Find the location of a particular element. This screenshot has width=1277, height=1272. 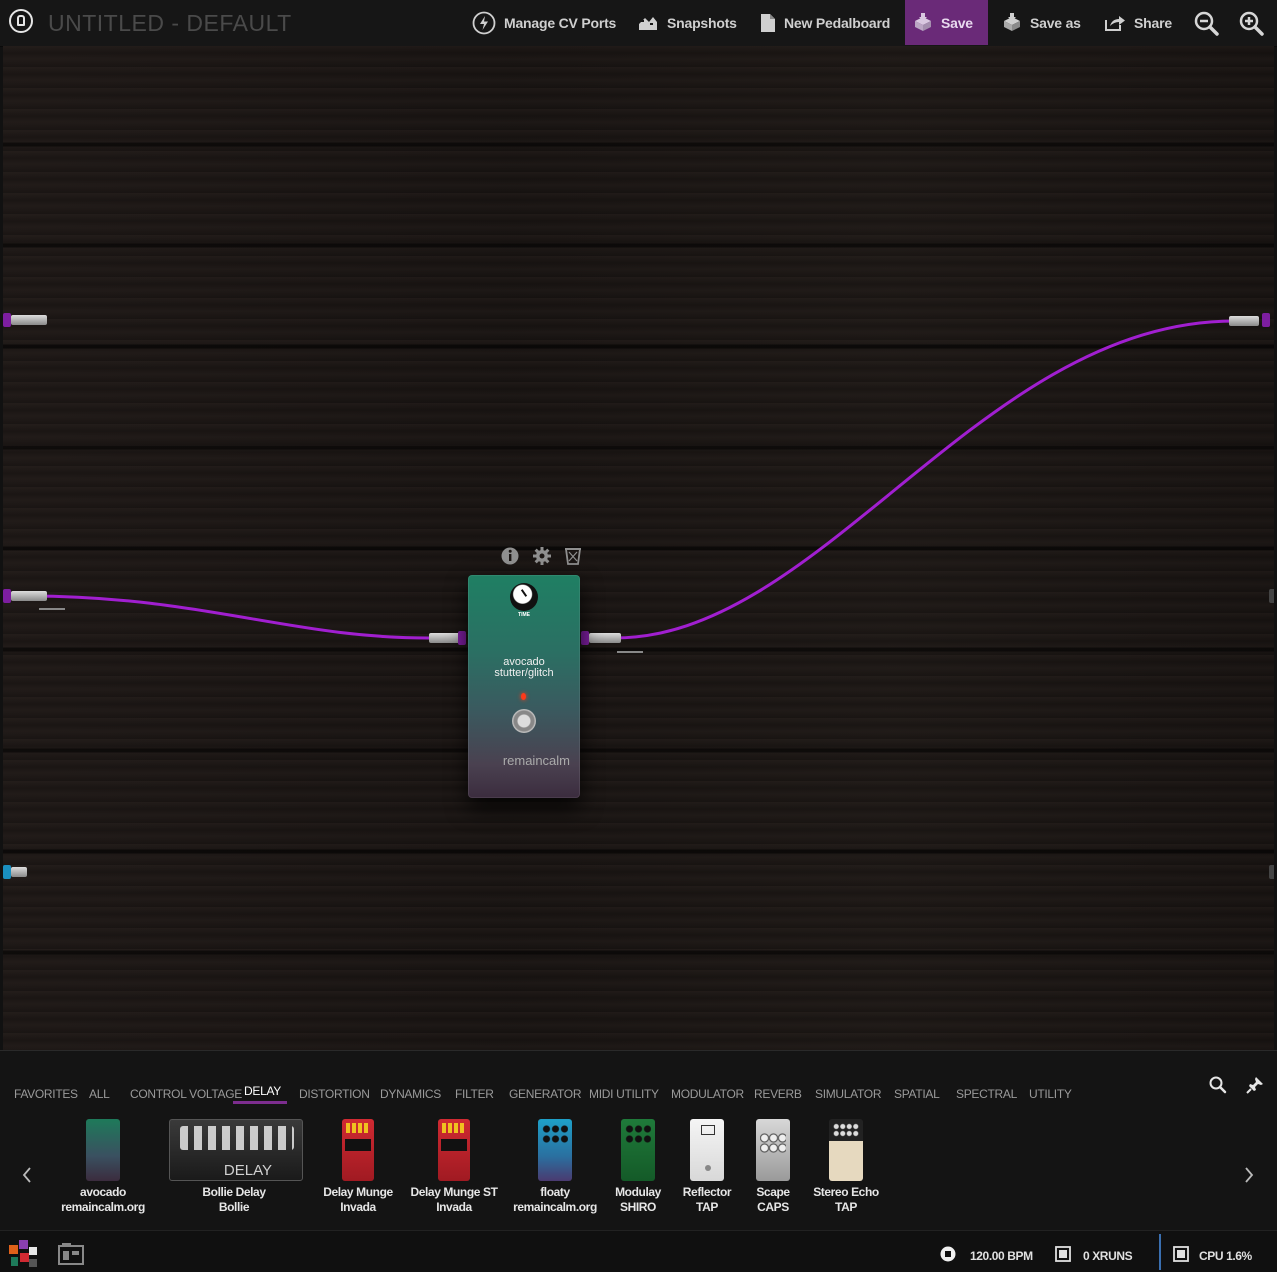

plugin-brand: TAP is located at coordinates (846, 1207).